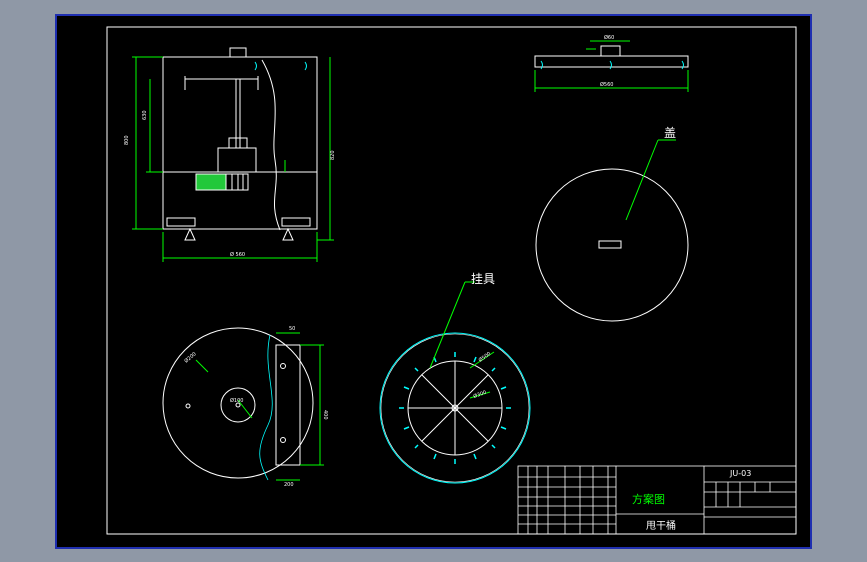 This screenshot has width=867, height=562. What do you see at coordinates (271, 145) in the screenshot?
I see `break-line` at bounding box center [271, 145].